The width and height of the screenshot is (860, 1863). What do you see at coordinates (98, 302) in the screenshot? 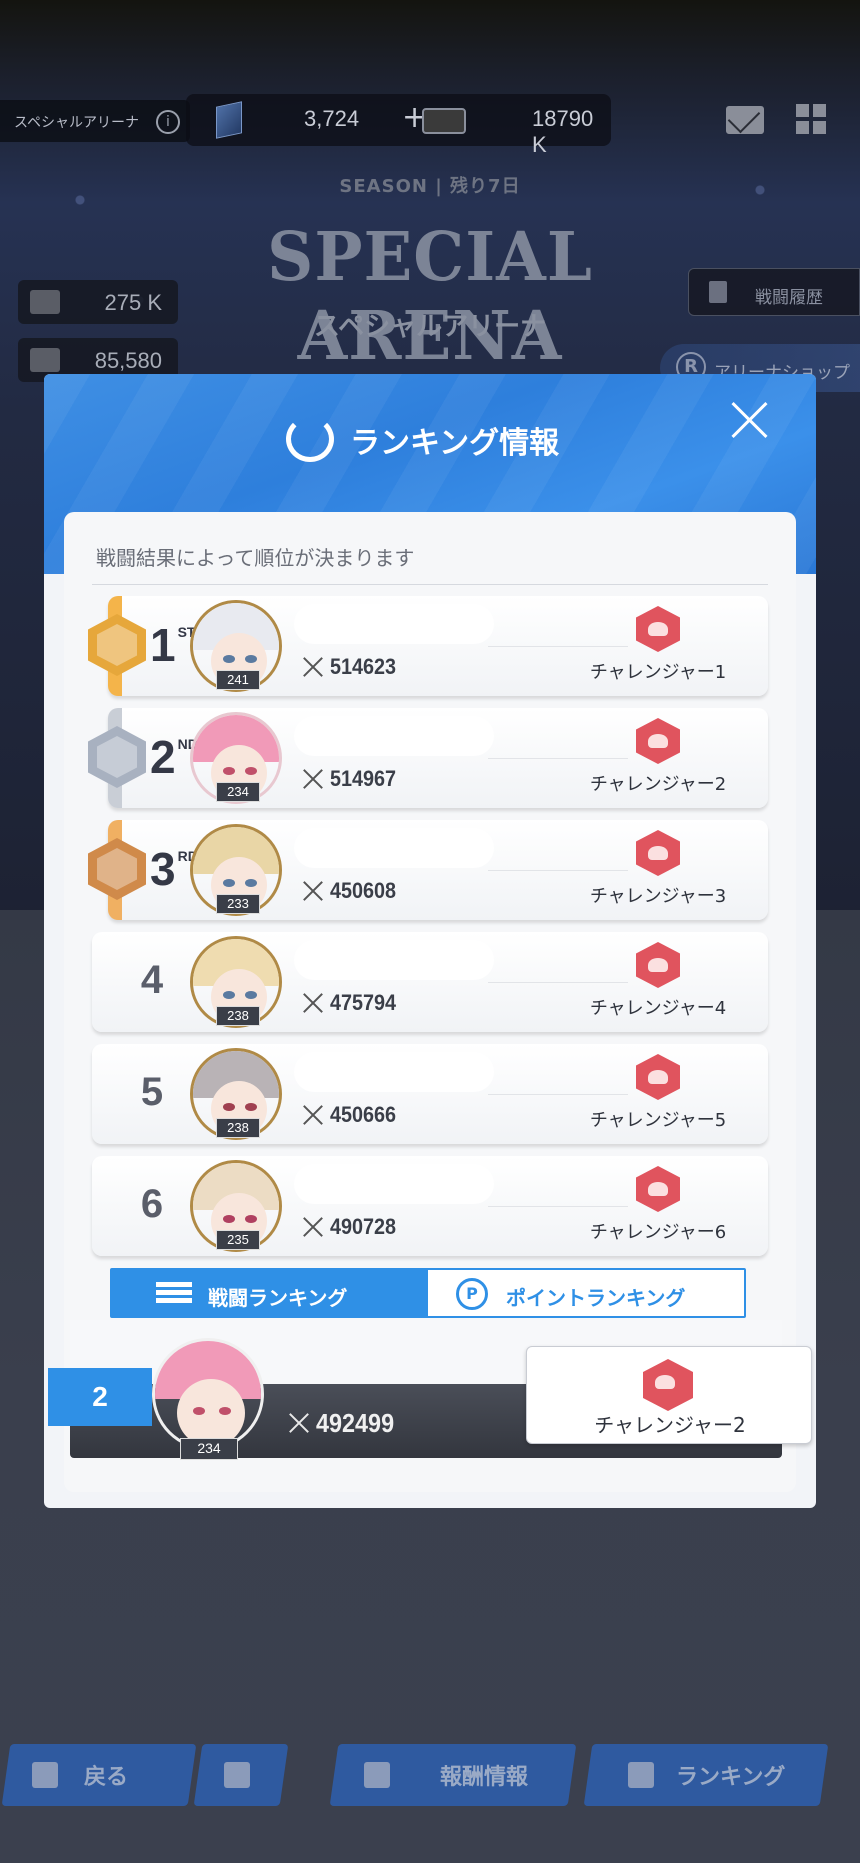
I see `side-resource-1: 275 K` at bounding box center [98, 302].